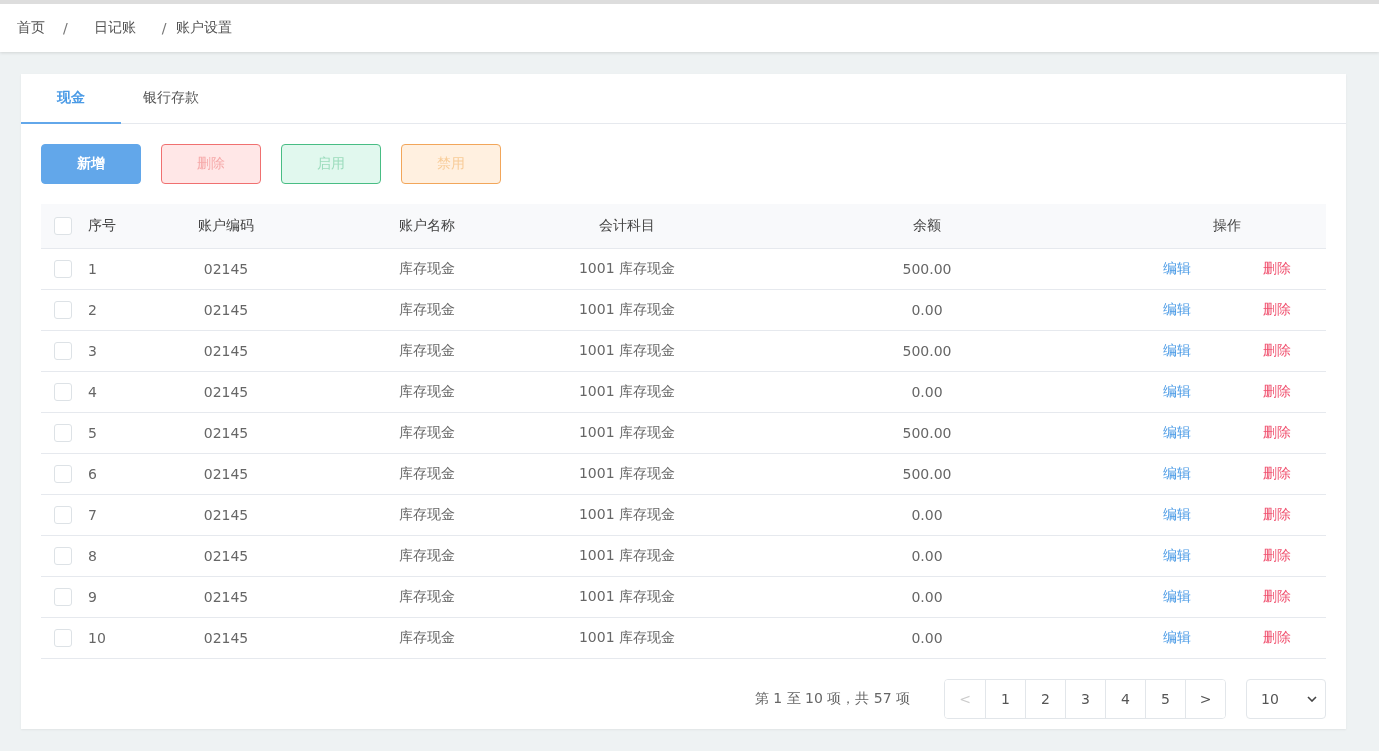 This screenshot has height=751, width=1379. Describe the element at coordinates (1205, 699) in the screenshot. I see `next-page-button: >` at that location.